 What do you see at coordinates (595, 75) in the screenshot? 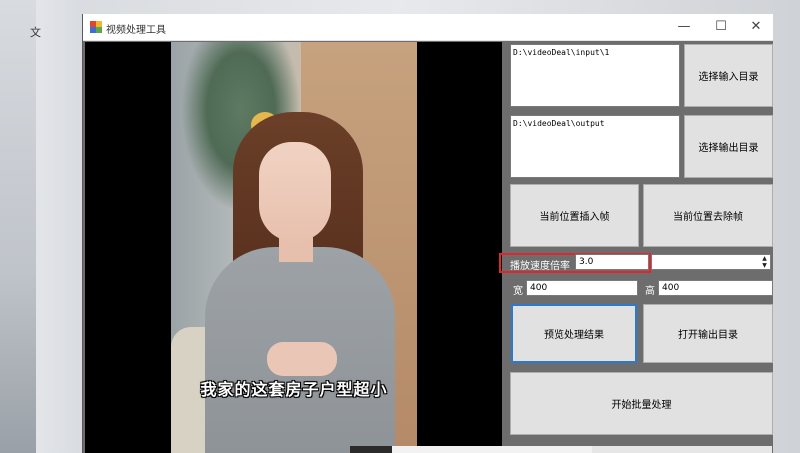
I see `input-path-box: D:\videoDeal\input\1` at bounding box center [595, 75].